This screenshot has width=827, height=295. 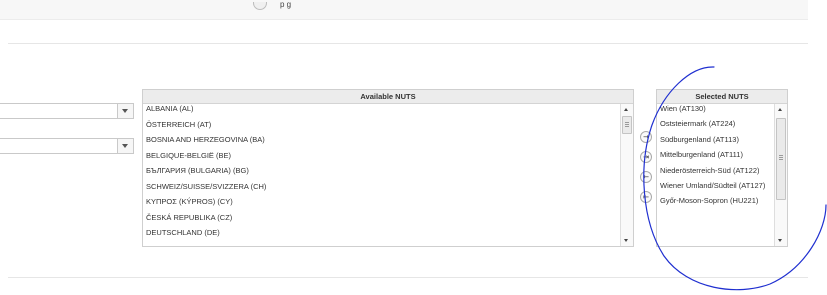 I want to click on list-item: ČESKÁ REPUBLIKA (CZ), so click(x=382, y=218).